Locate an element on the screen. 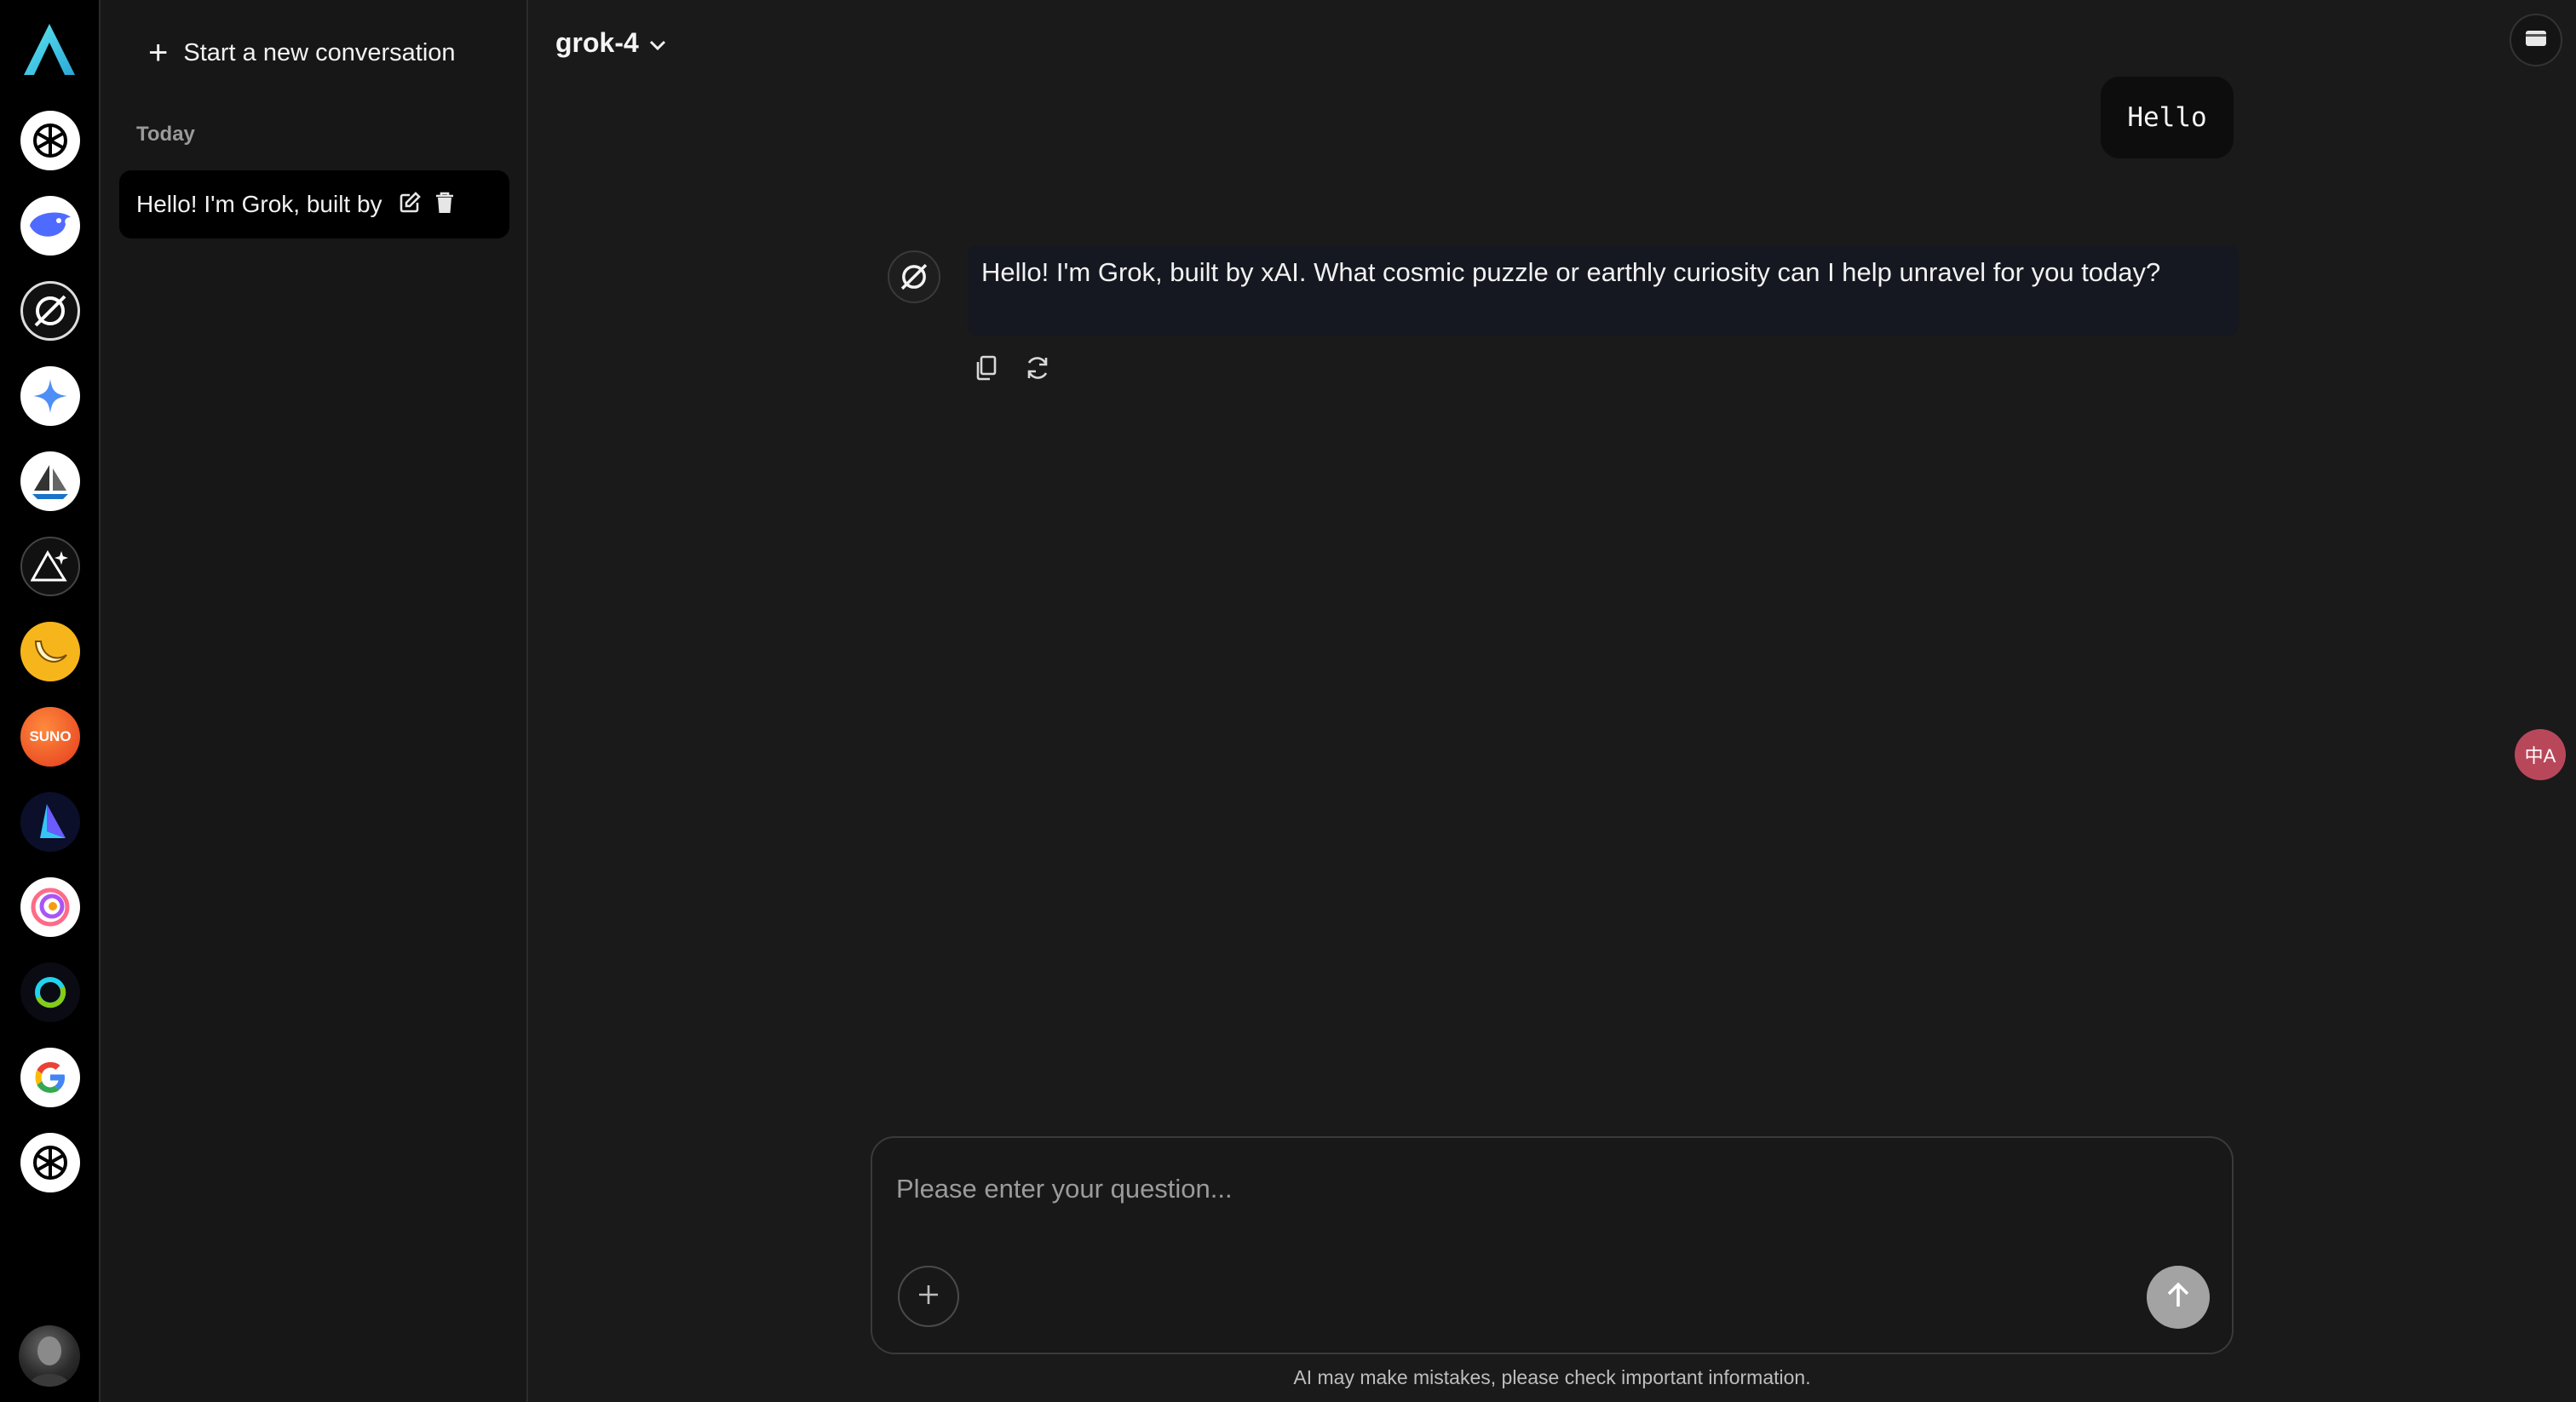  plus-icon: + is located at coordinates (159, 53).